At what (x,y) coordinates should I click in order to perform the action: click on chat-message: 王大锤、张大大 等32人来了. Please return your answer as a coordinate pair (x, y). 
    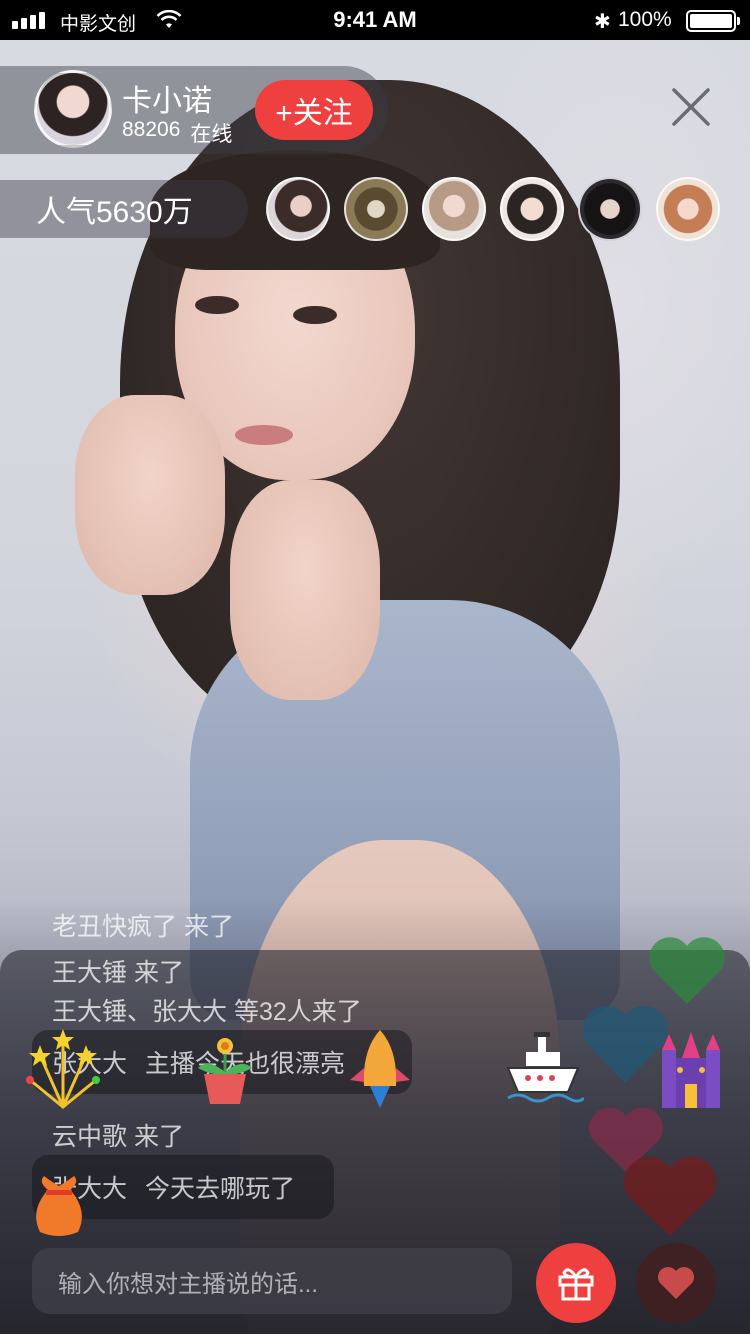
    Looking at the image, I should click on (207, 1012).